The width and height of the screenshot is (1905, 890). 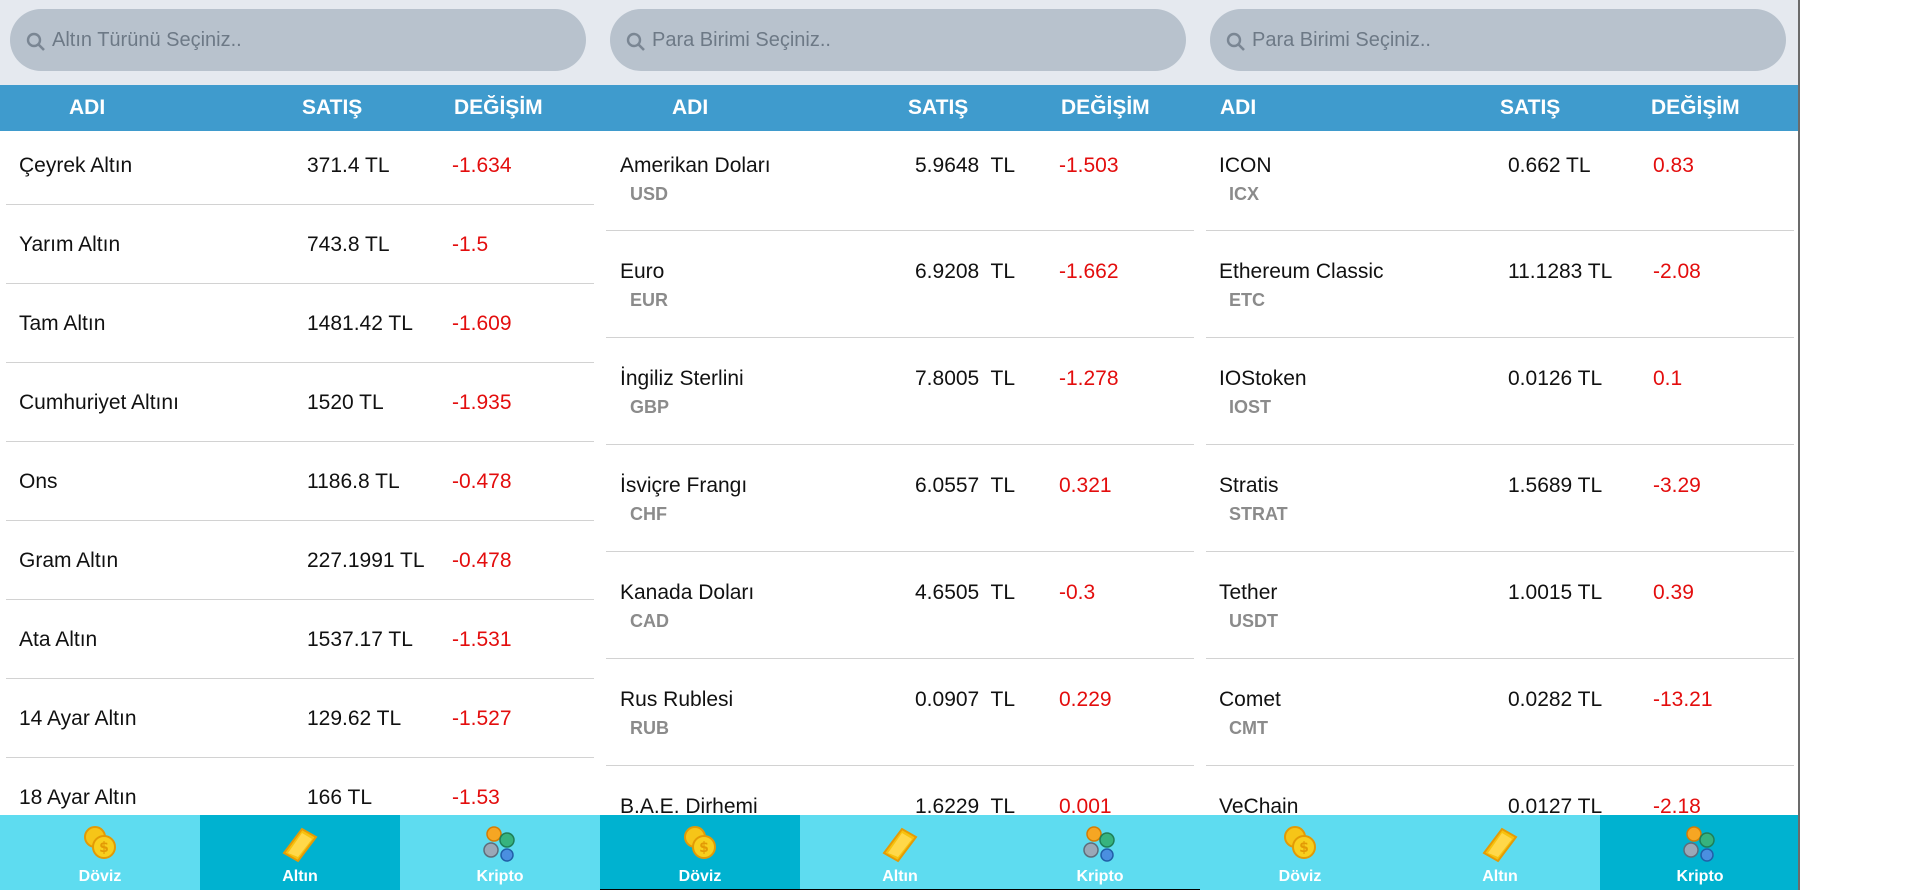 I want to click on item-name: Gram Altın, so click(x=69, y=560).